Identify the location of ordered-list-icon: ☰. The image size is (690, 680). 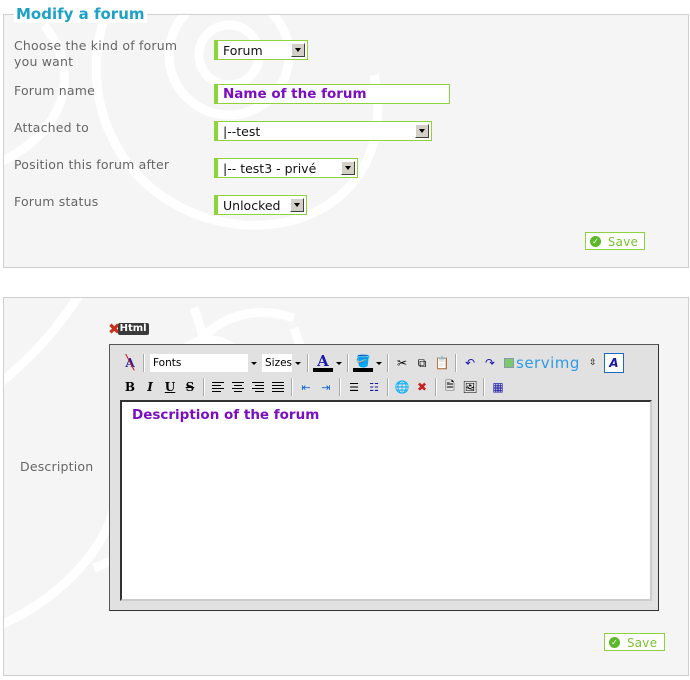
(354, 387).